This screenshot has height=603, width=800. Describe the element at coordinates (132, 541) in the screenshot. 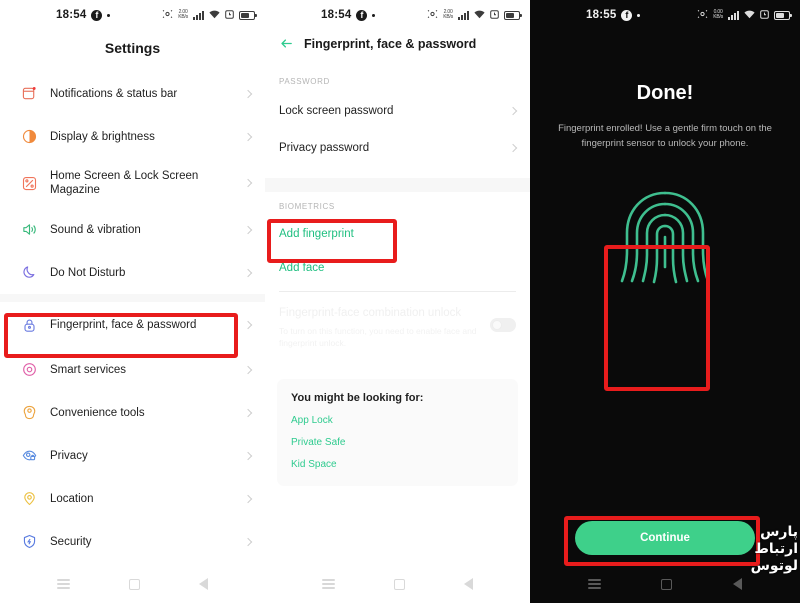

I see `sidebar-item-security: Security` at that location.